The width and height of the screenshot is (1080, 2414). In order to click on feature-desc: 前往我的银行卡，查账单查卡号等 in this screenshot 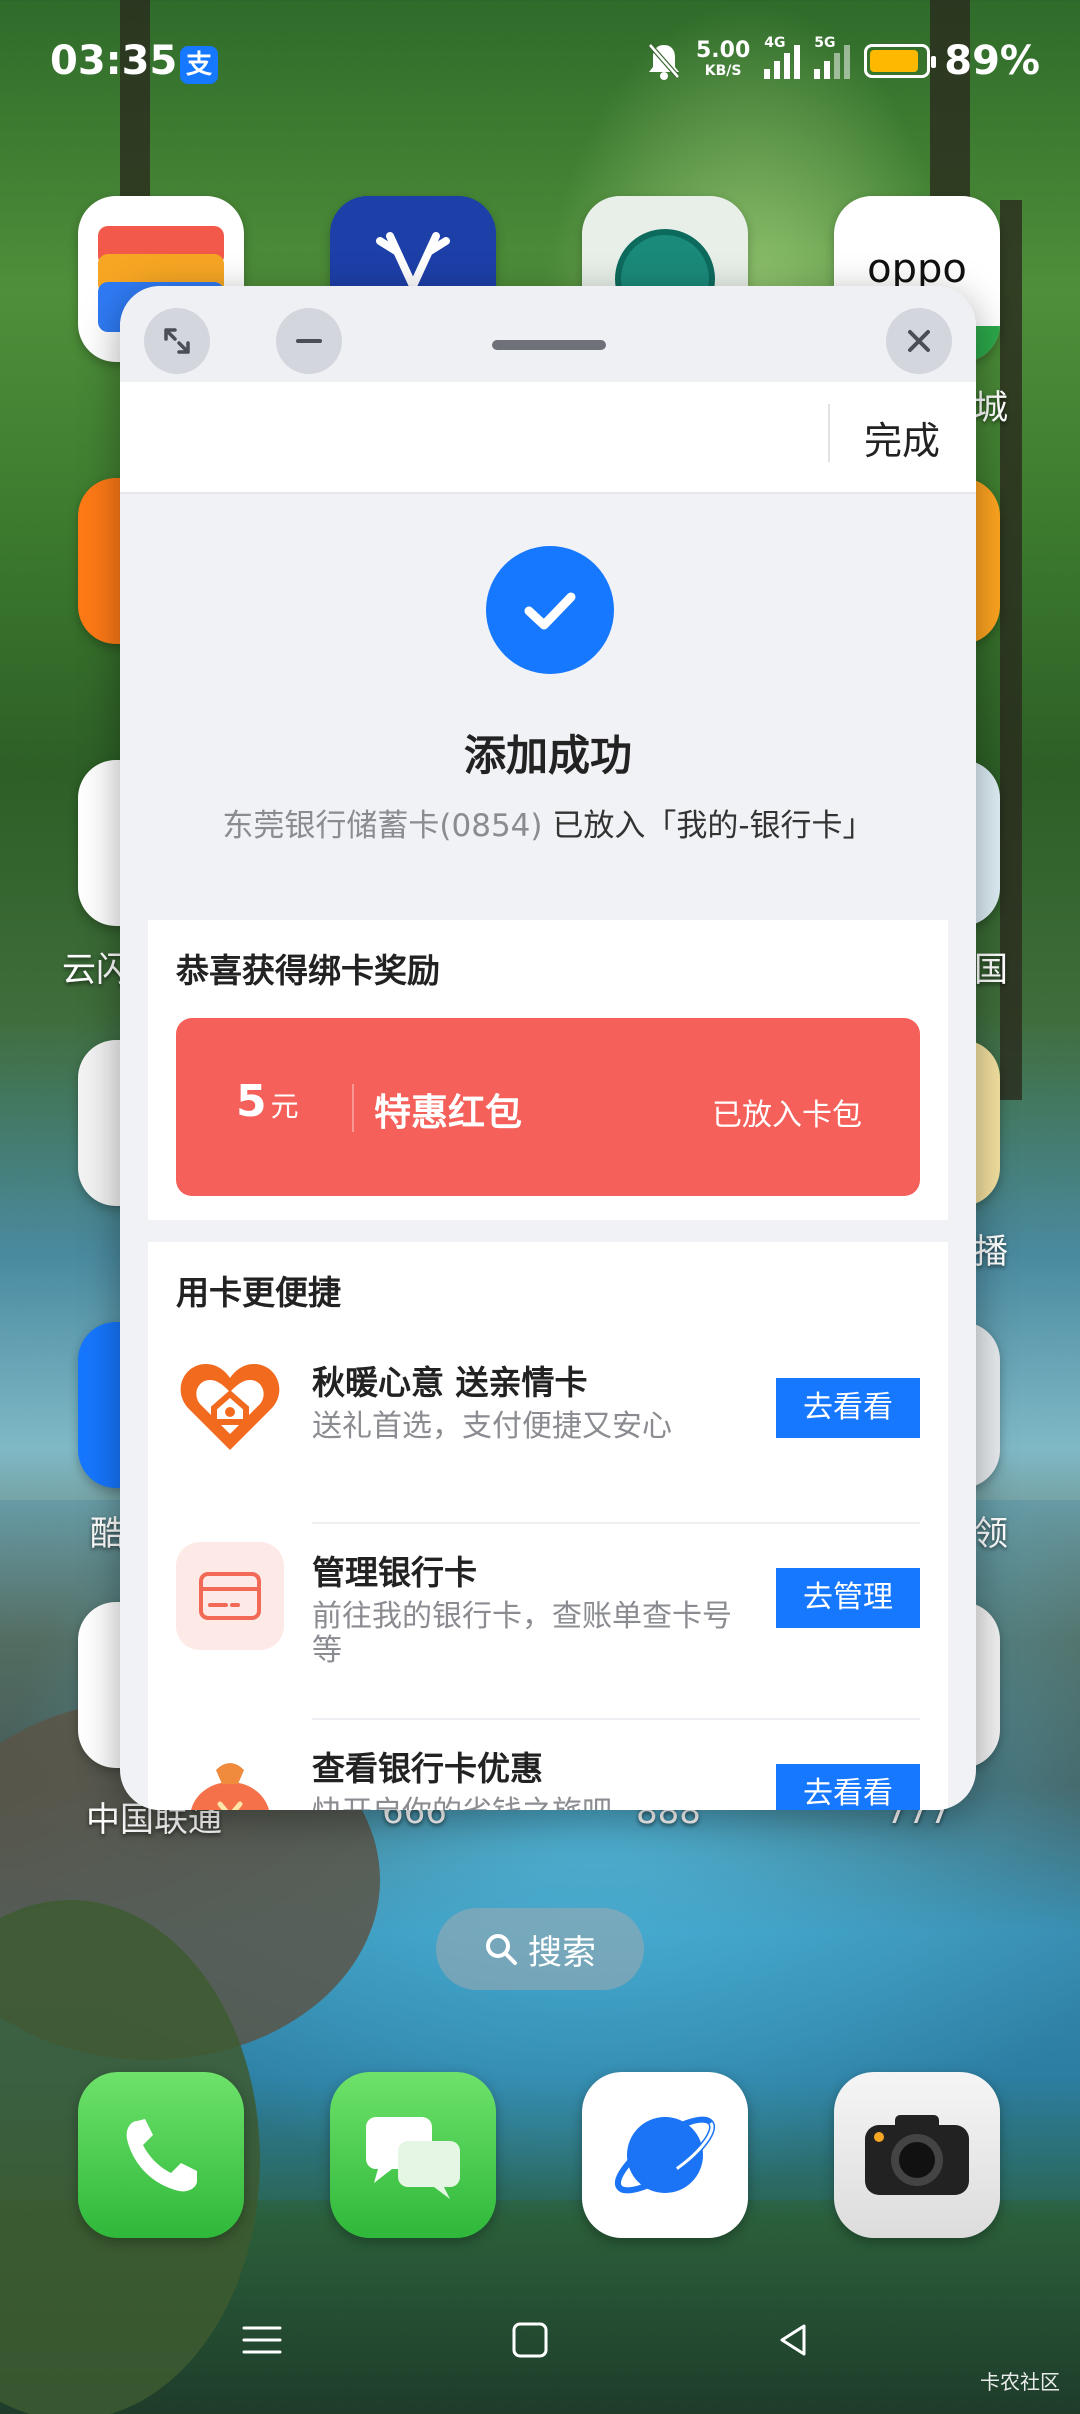, I will do `click(522, 1633)`.